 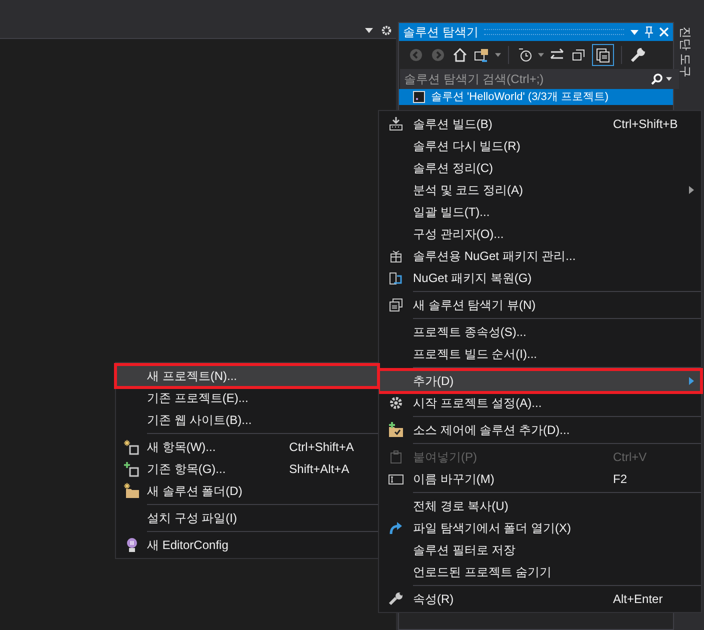 I want to click on menu-item: 파일 탐색기에서 폴더 열기(X), so click(x=540, y=528).